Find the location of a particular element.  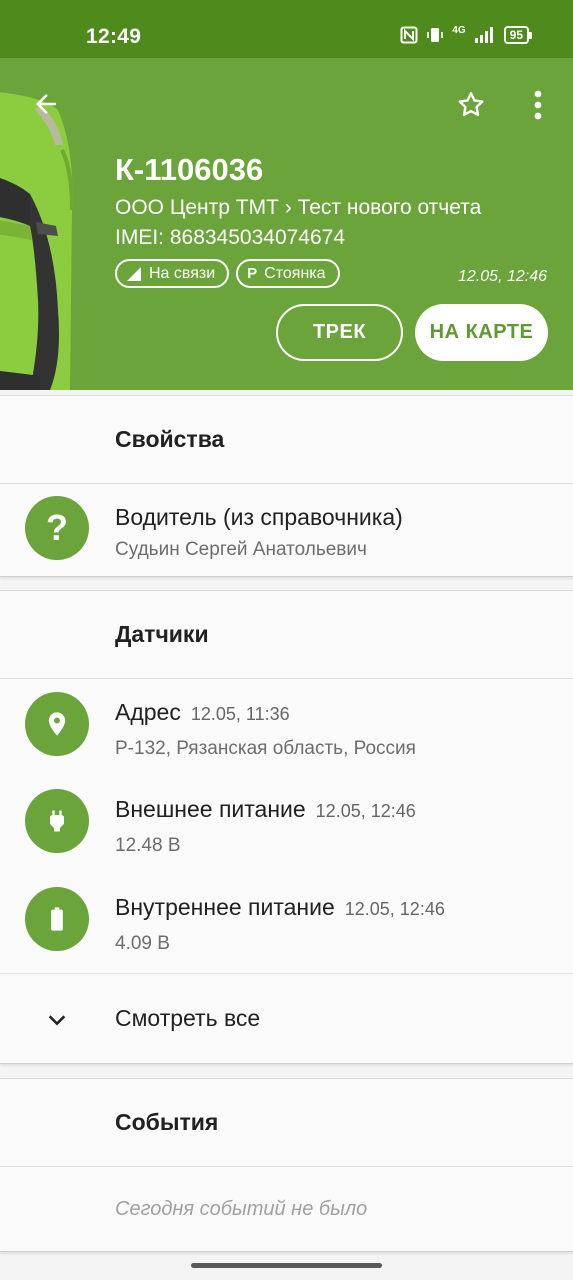

sensor-time: 12.05, 11:36 is located at coordinates (240, 714).